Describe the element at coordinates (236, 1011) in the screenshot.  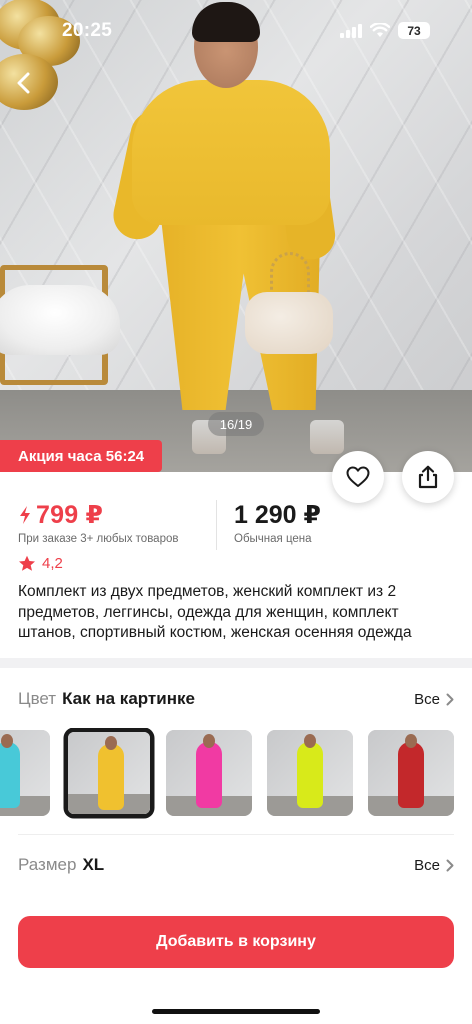
I see `home-indicator` at that location.